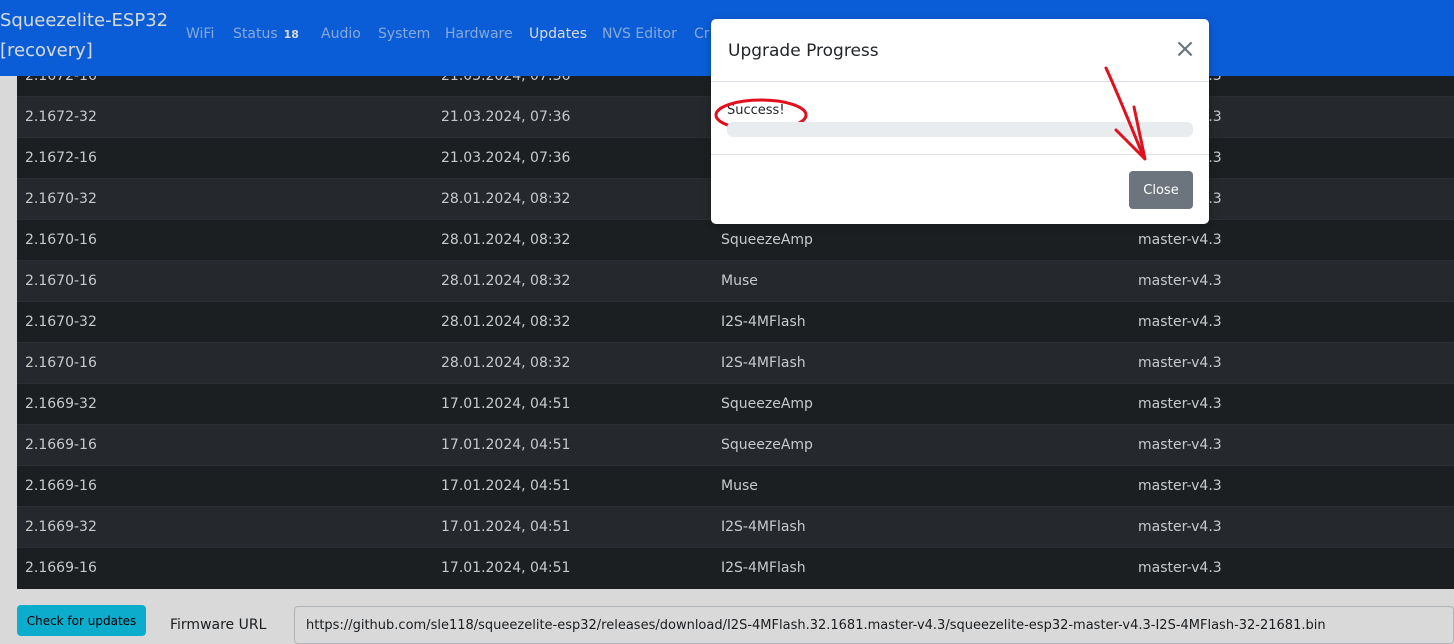 The image size is (1454, 644). What do you see at coordinates (803, 51) in the screenshot?
I see `modal-title: Upgrade Progress` at bounding box center [803, 51].